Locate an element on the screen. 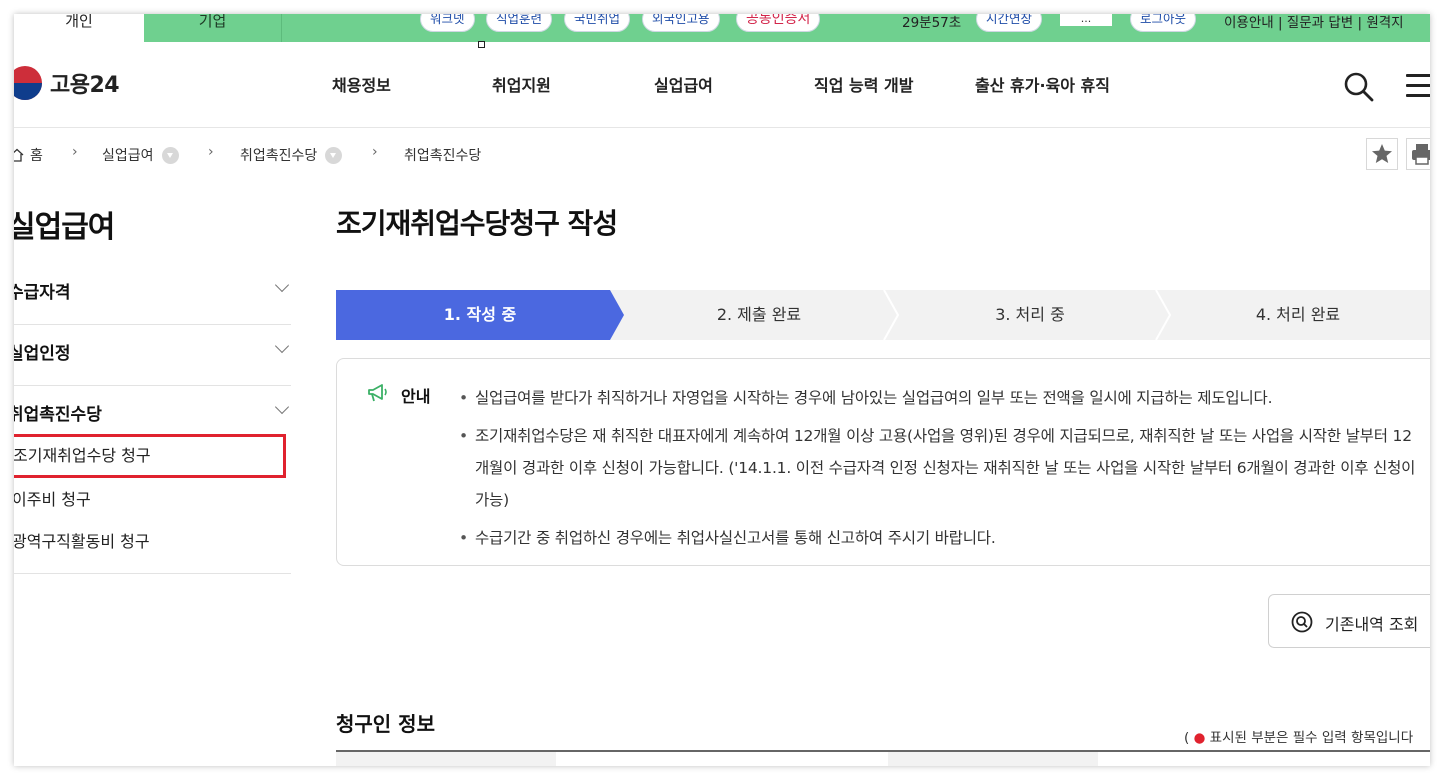 This screenshot has width=1444, height=780. breadcrumb-current: 취업촉진수당 is located at coordinates (442, 155).